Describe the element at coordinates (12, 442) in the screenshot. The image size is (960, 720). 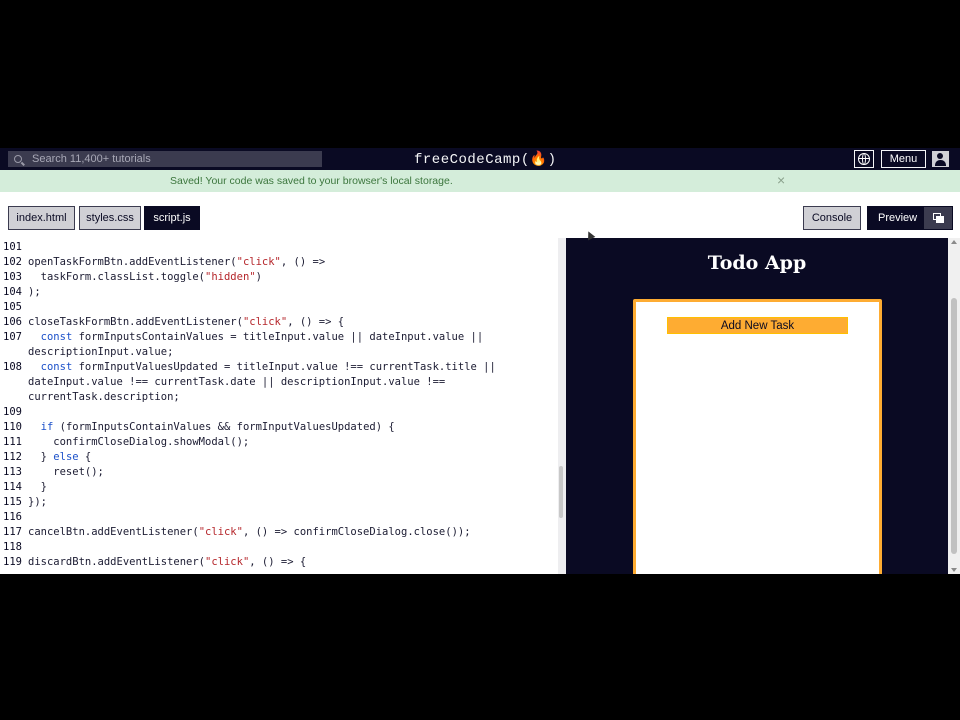
I see `line-number: 111` at that location.